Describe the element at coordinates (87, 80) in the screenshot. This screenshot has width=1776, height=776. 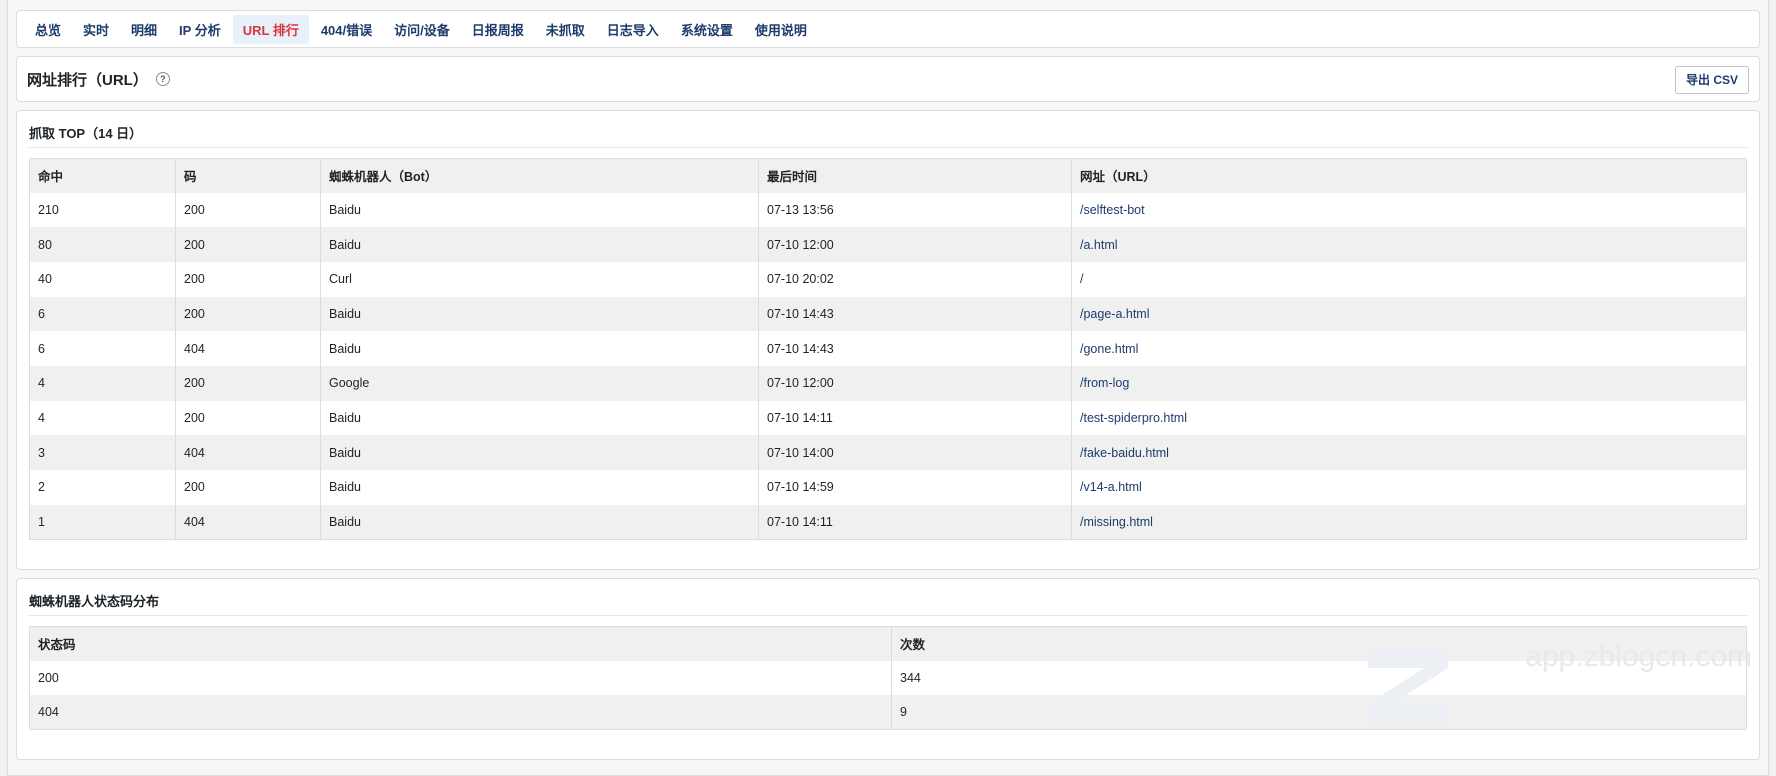
I see `page-title: 网址排行（URL）` at that location.